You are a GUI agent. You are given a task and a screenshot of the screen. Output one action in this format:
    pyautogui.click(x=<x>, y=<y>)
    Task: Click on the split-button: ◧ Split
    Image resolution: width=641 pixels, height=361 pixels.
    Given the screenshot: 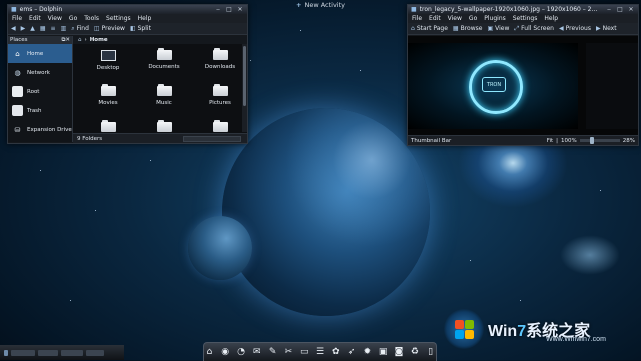 What is the action you would take?
    pyautogui.click(x=140, y=28)
    